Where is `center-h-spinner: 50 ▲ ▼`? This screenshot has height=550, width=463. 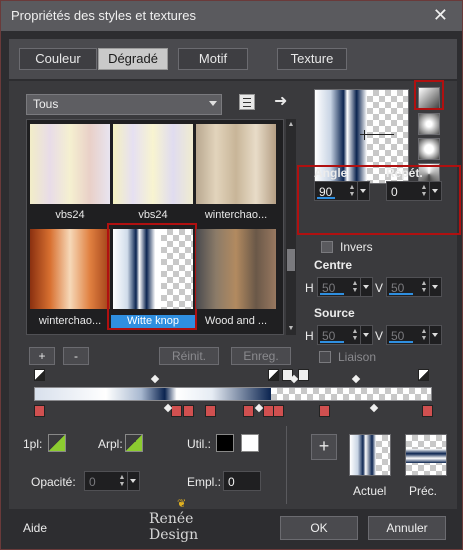 center-h-spinner: 50 ▲ ▼ is located at coordinates (345, 287).